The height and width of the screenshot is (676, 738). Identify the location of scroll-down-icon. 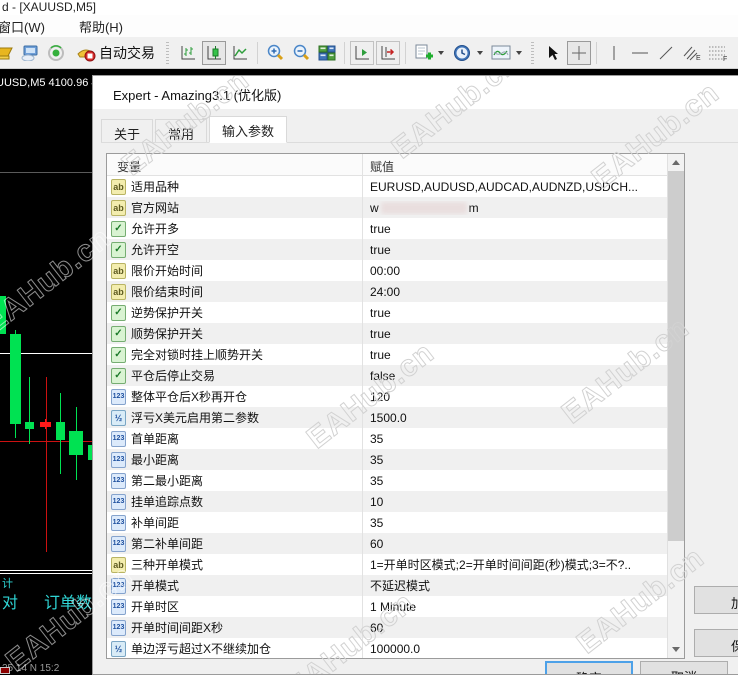
(676, 649).